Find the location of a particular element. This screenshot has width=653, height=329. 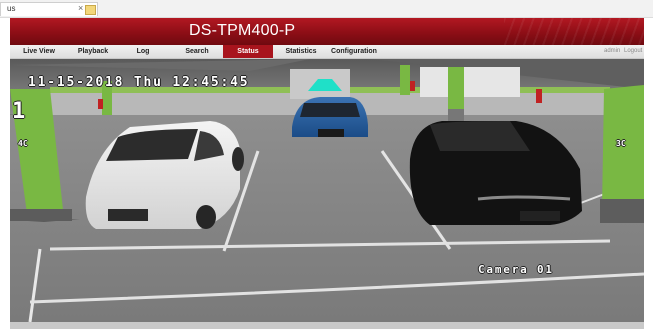

browser-tab-title: us is located at coordinates (11, 8).